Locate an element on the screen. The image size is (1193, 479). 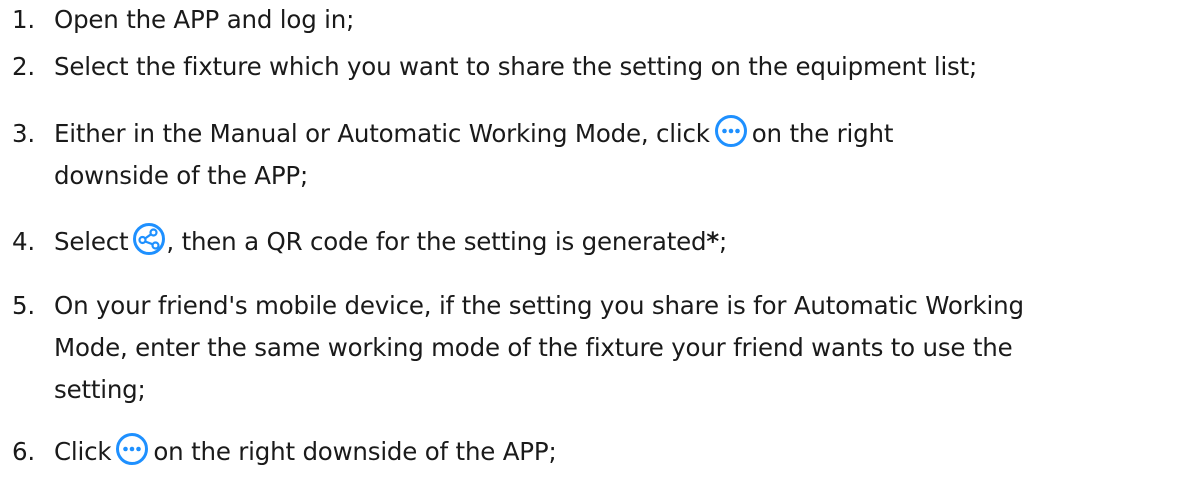
step-number: 3. is located at coordinates (23, 133).